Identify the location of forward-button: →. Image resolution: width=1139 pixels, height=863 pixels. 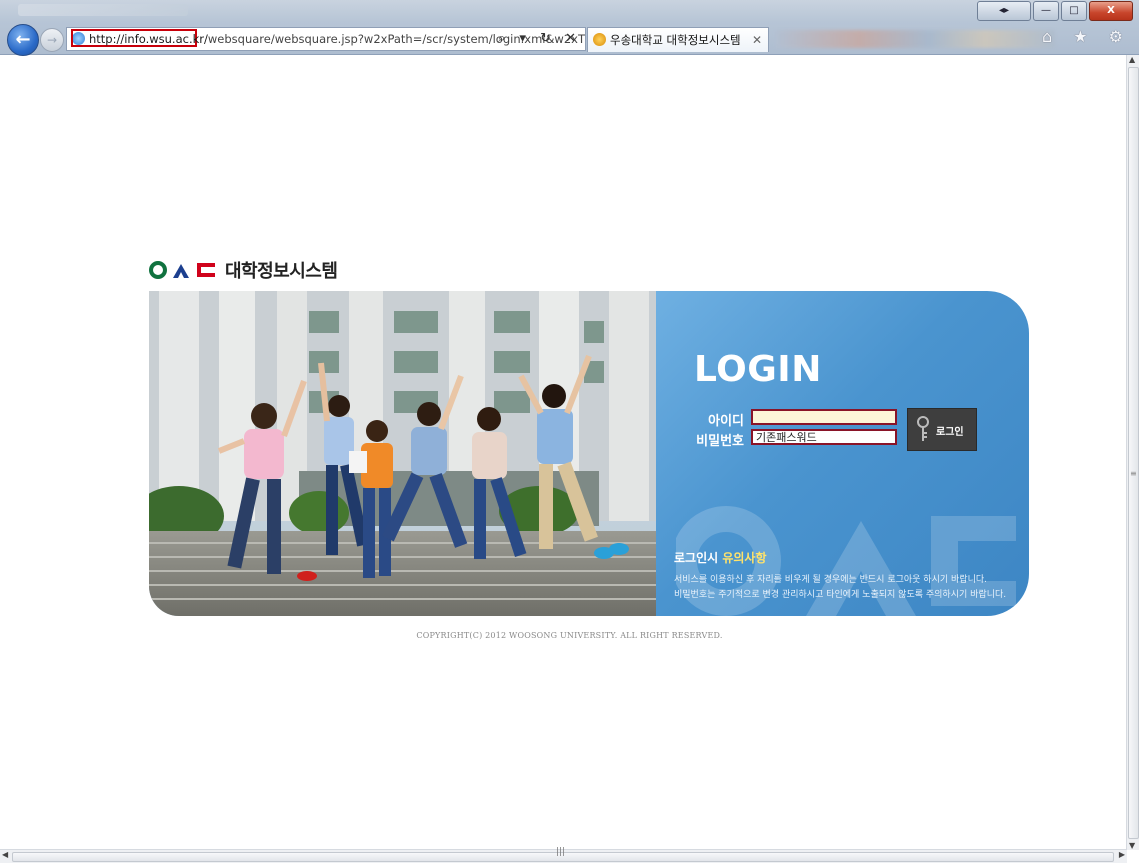
(52, 40).